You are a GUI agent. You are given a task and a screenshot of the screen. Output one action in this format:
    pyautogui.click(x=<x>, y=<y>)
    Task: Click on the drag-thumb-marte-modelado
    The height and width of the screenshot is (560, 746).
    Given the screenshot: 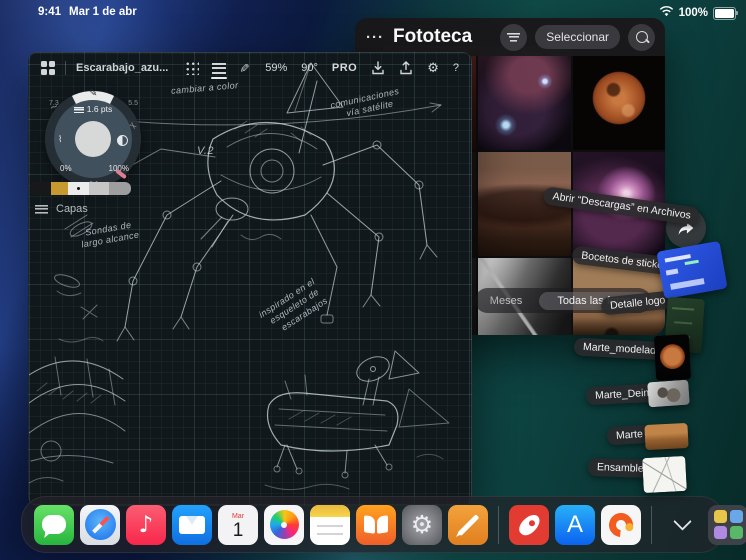 What is the action you would take?
    pyautogui.click(x=672, y=357)
    